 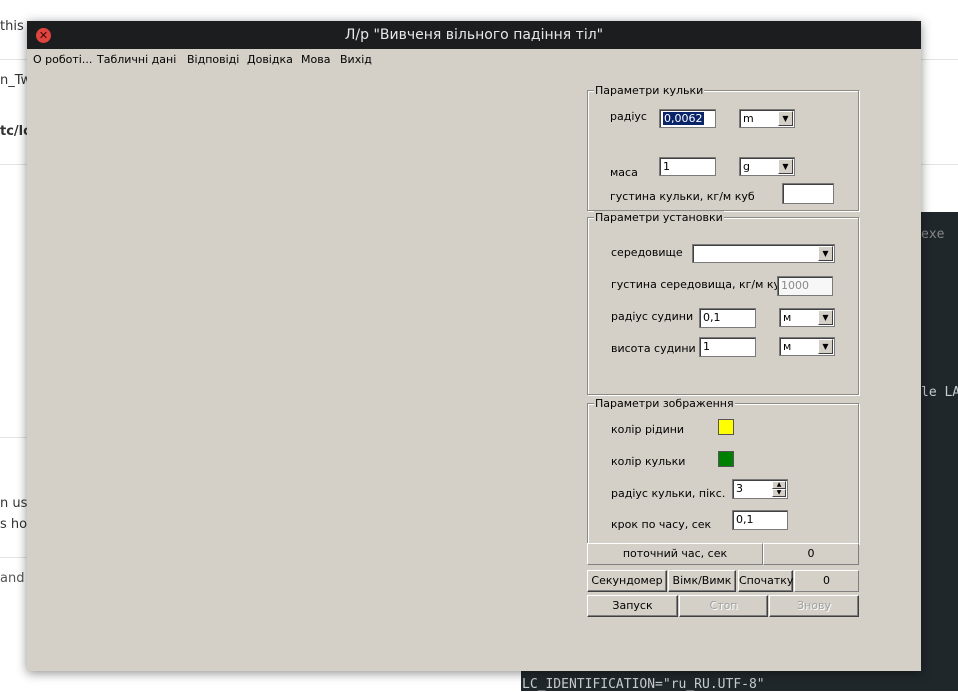 What do you see at coordinates (356, 59) in the screenshot?
I see `menu-exit: Вихід` at bounding box center [356, 59].